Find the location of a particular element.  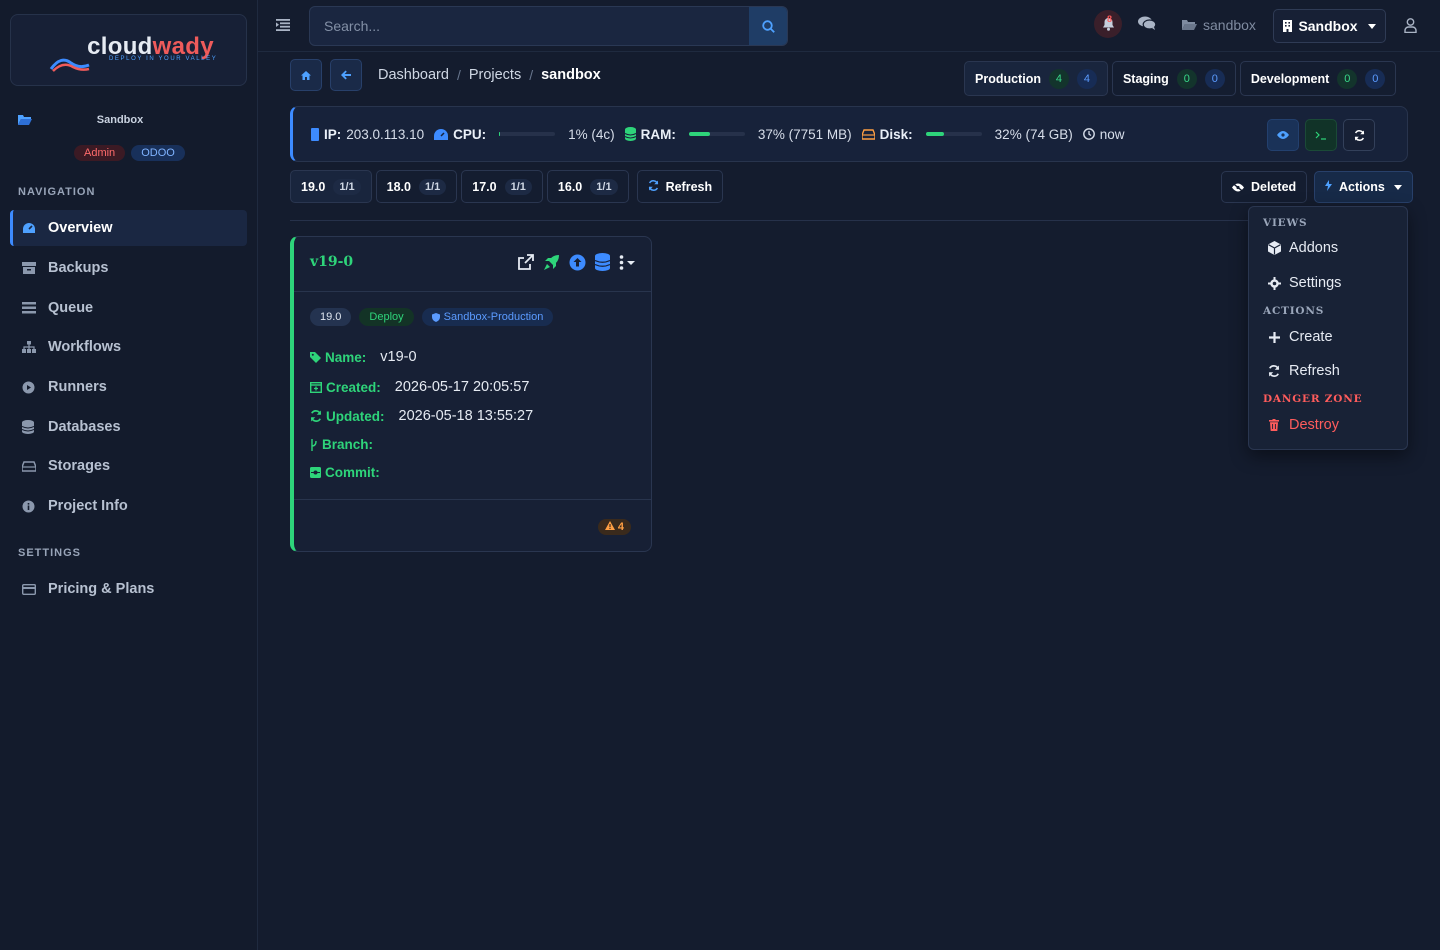

stat-disk: Disk: 32% (74 GB) is located at coordinates (967, 134).